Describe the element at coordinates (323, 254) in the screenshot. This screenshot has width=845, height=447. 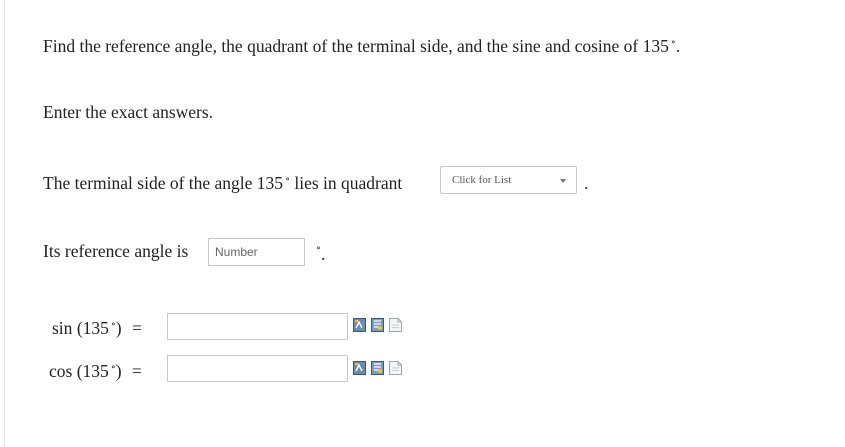
I see `reference-trailing-period: .` at that location.